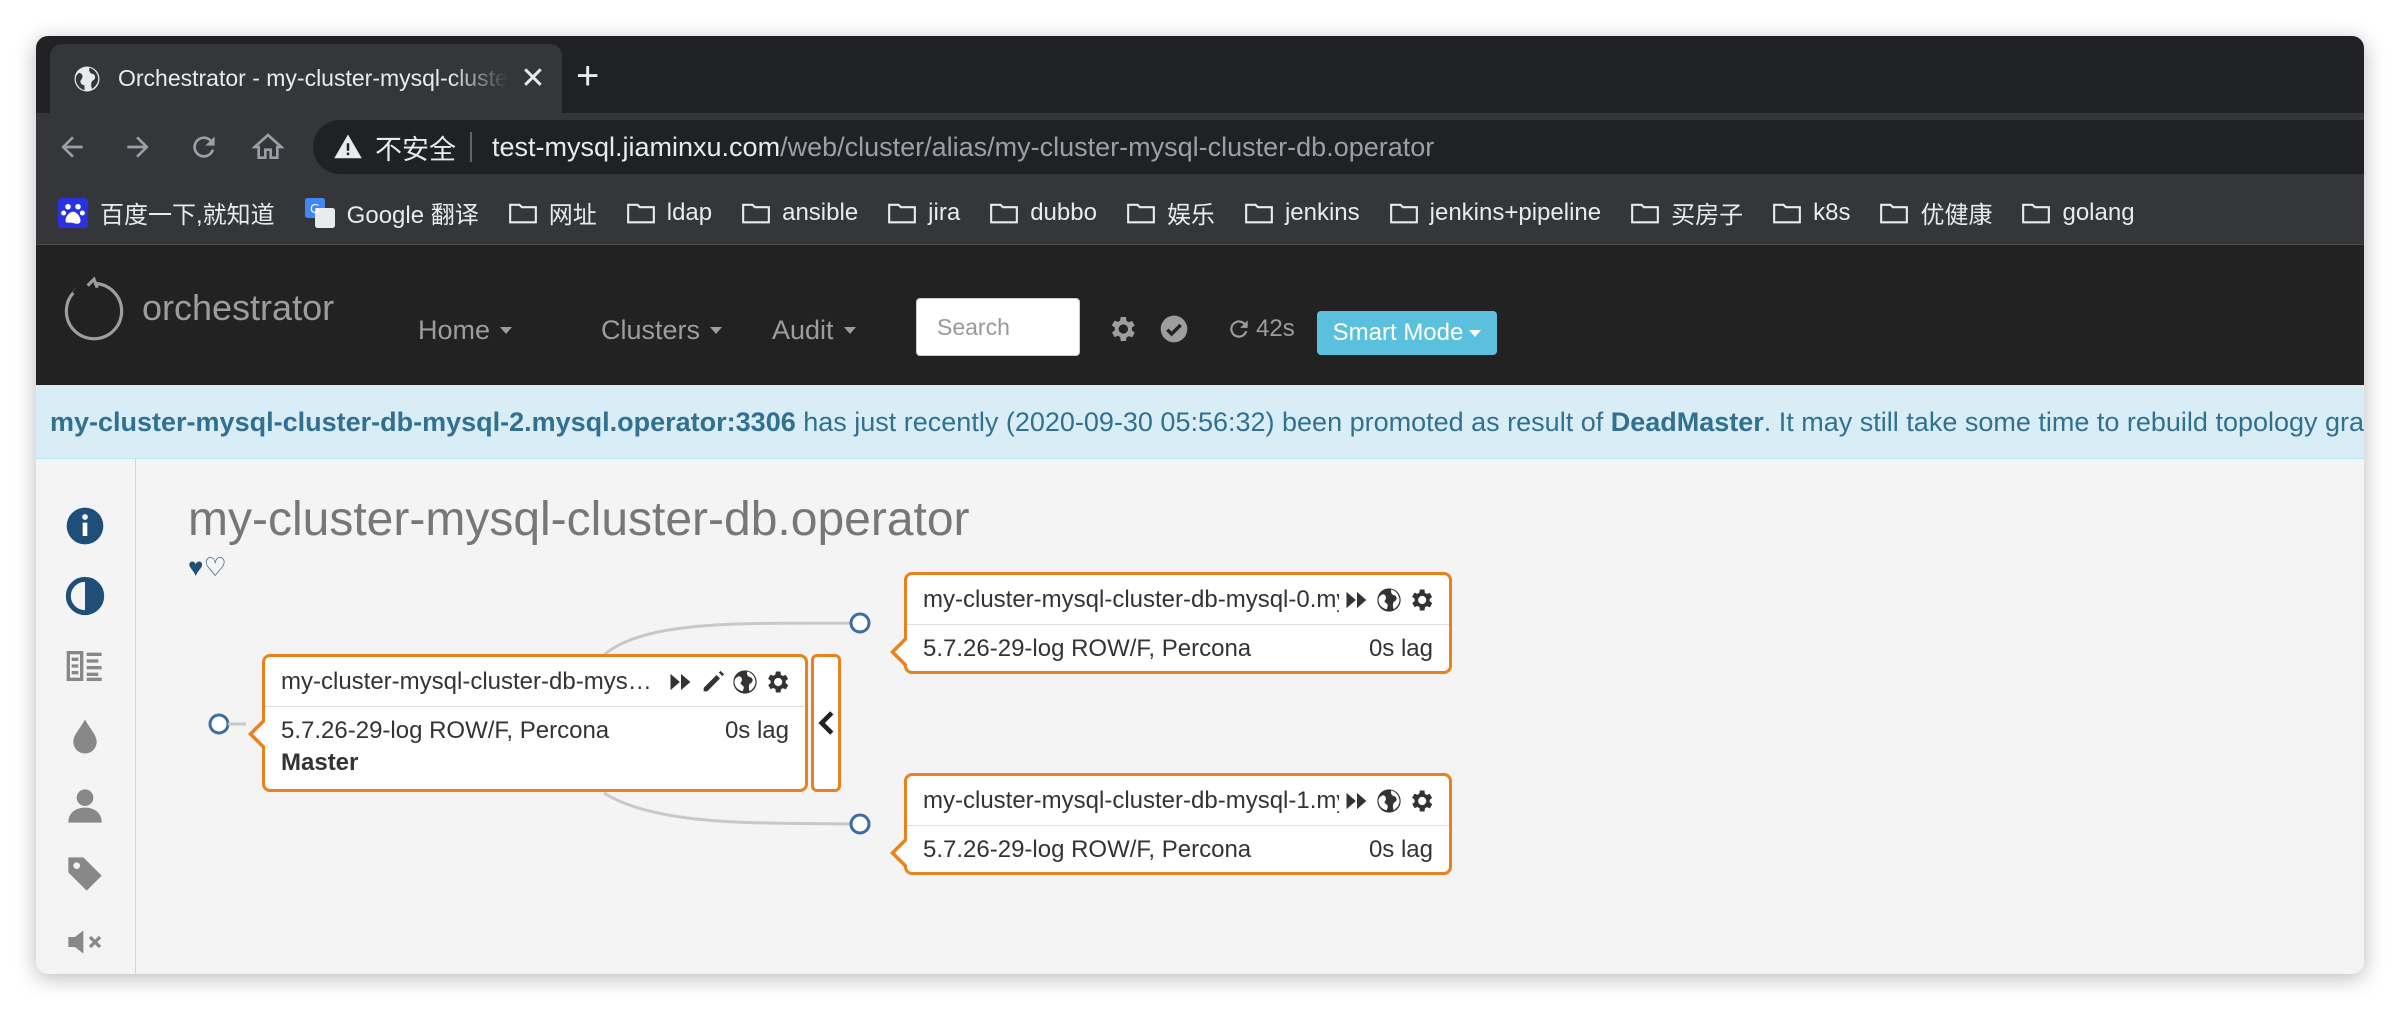 This screenshot has height=1010, width=2400. I want to click on refresh-countdown: 42s, so click(1260, 329).